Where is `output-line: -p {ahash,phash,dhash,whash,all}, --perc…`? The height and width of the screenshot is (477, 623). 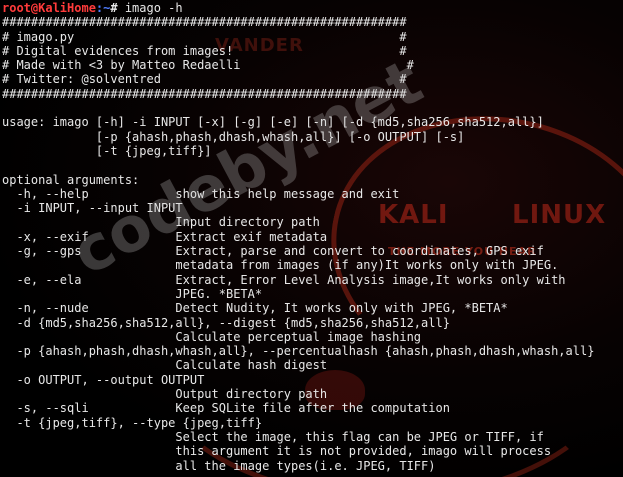
output-line: -p {ahash,phash,dhash,whash,all}, --perc… is located at coordinates (298, 351).